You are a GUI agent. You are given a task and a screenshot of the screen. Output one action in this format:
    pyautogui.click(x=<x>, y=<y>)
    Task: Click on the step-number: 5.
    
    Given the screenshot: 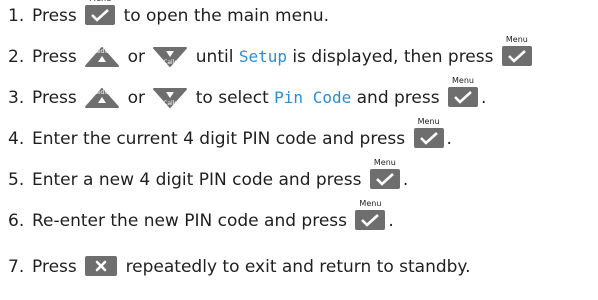 What is the action you would take?
    pyautogui.click(x=16, y=180)
    